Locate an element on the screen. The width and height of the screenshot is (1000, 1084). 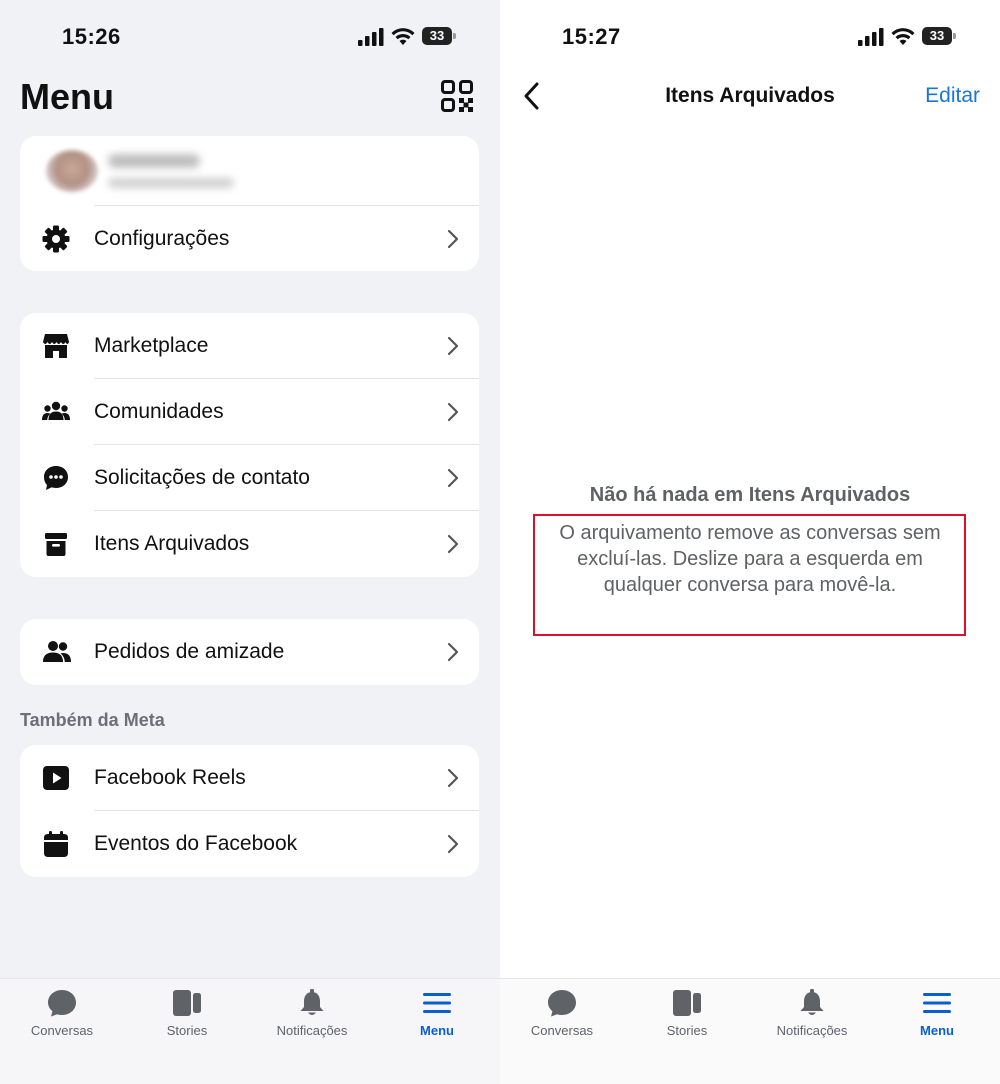
menu-item-pedidos-de-amizade: Pedidos de amizade is located at coordinates (249, 652).